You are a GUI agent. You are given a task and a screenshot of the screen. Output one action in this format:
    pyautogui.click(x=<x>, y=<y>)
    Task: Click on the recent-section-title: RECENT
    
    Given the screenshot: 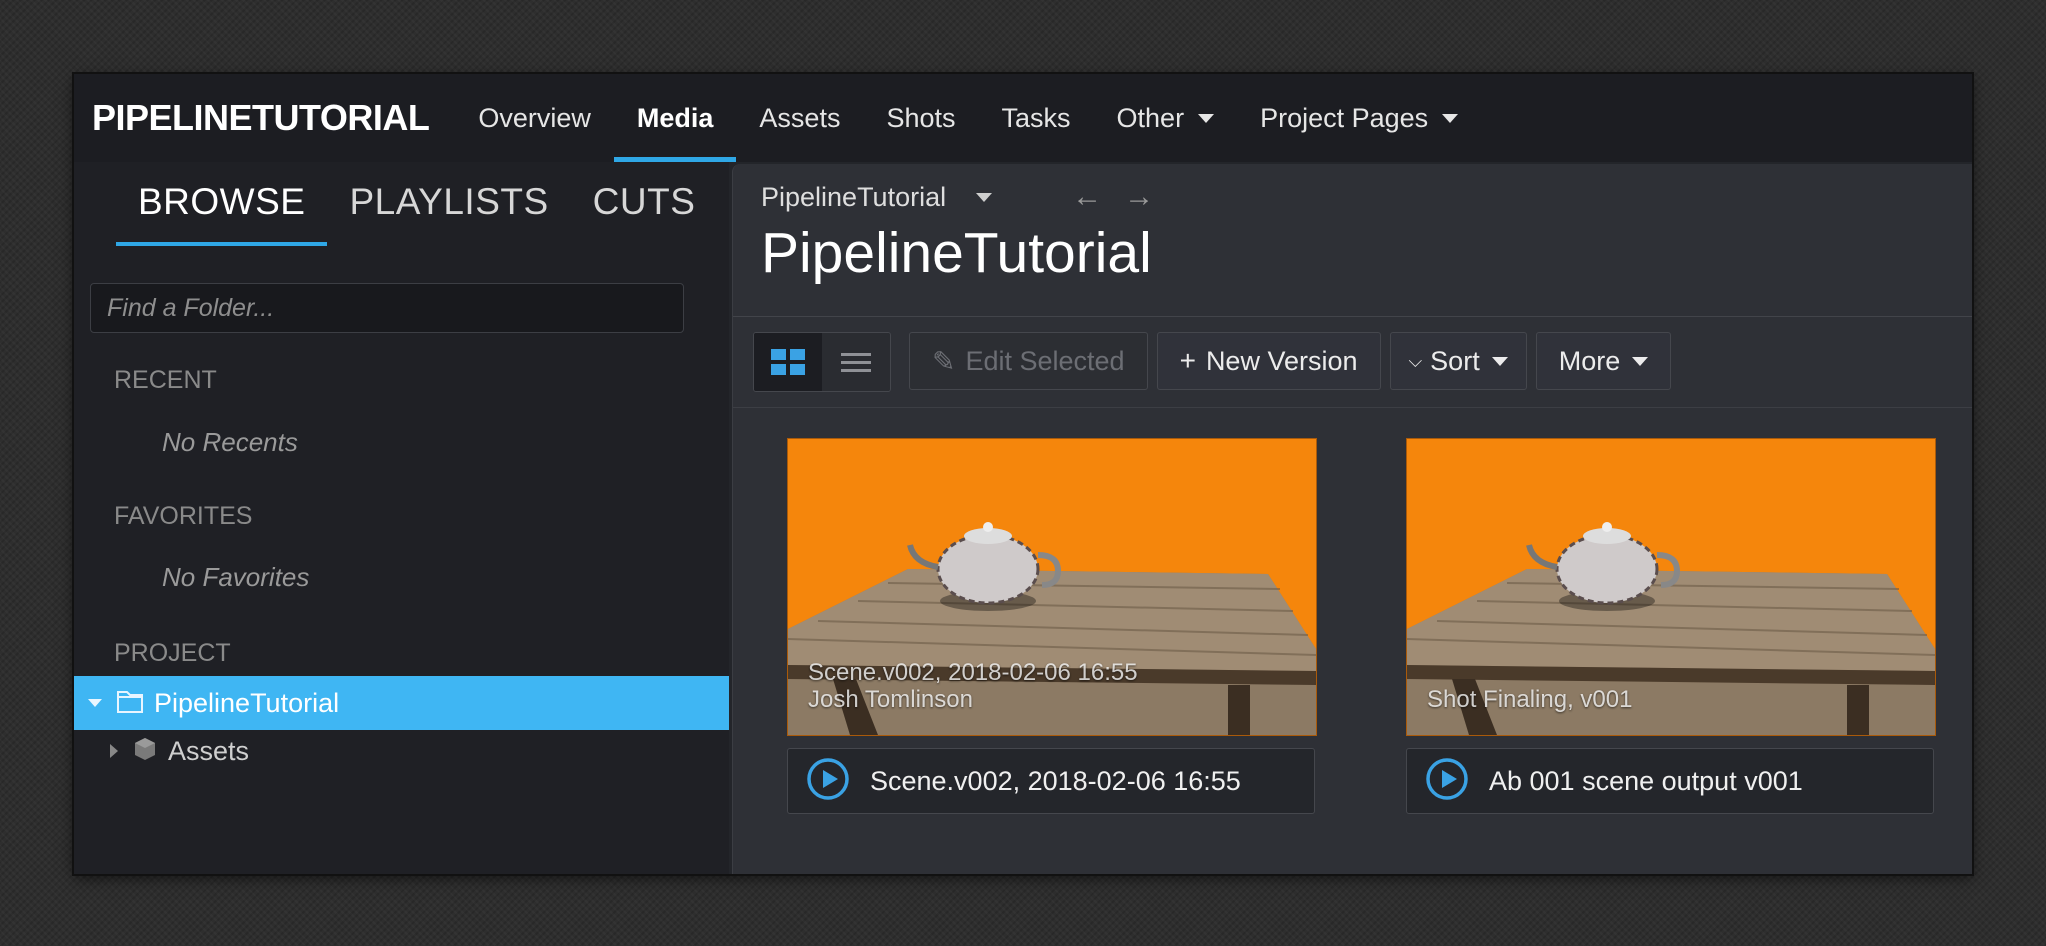 What is the action you would take?
    pyautogui.click(x=165, y=380)
    